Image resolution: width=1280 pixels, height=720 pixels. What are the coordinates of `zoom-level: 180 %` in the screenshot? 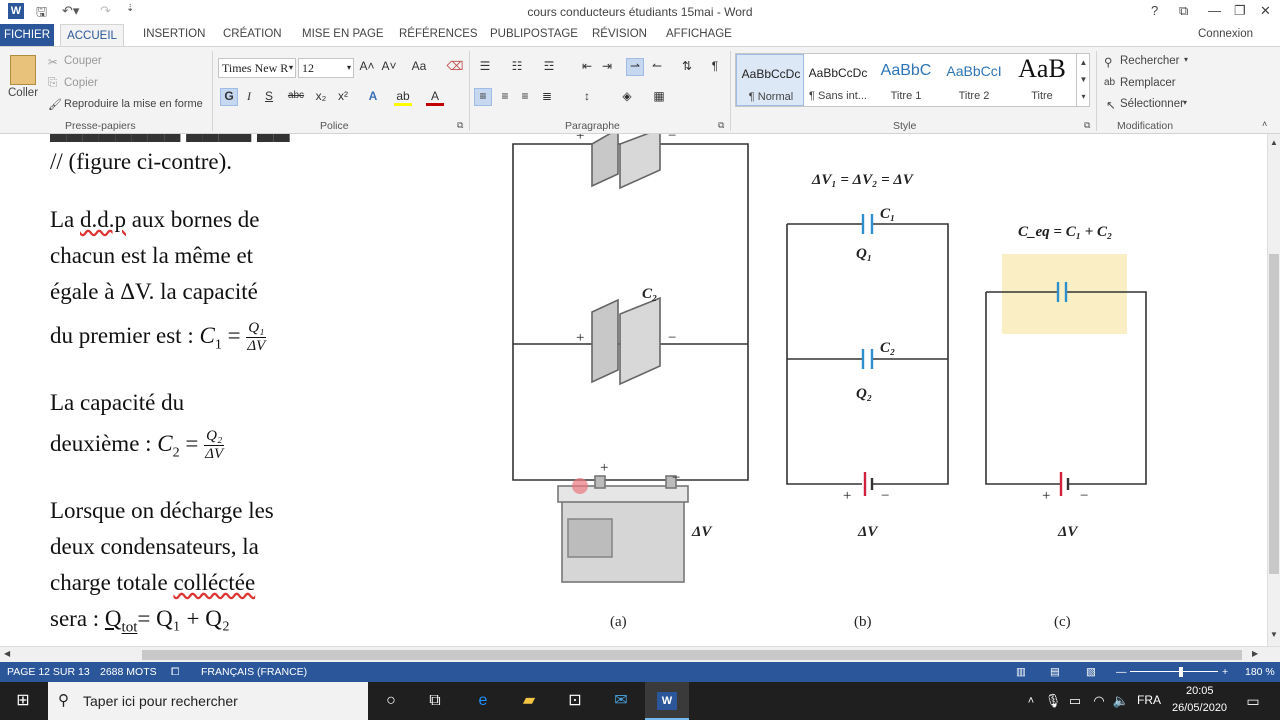 It's located at (1260, 672).